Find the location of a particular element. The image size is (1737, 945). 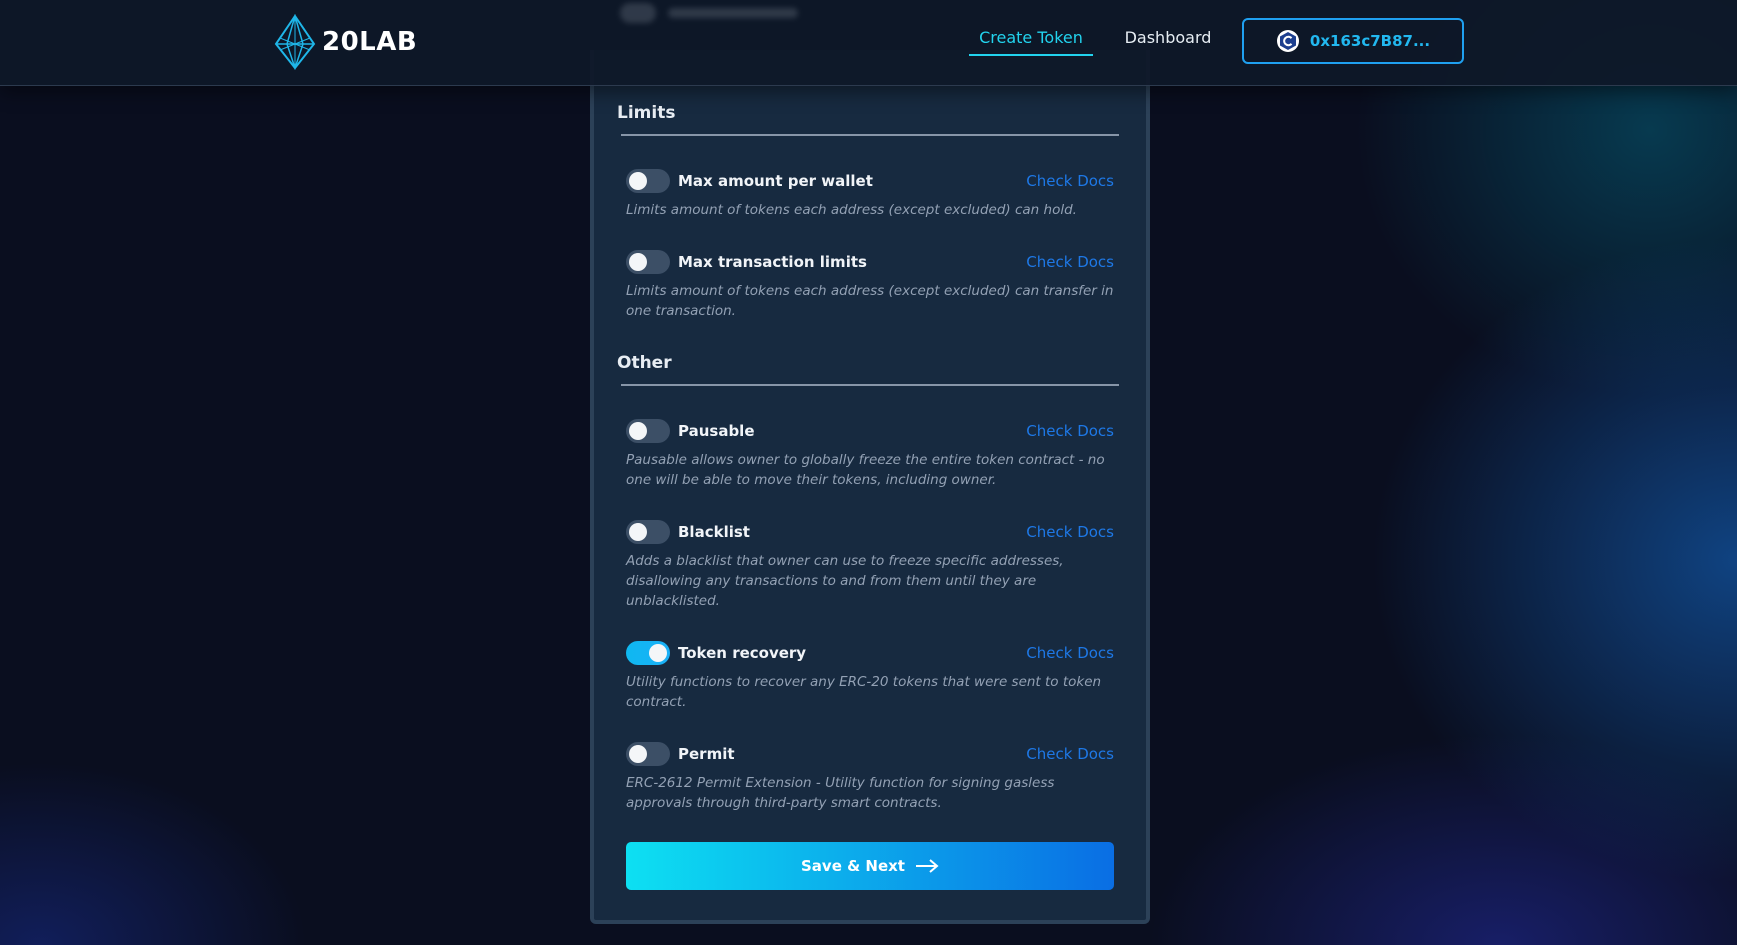

option-label: Token recovery is located at coordinates (742, 653).